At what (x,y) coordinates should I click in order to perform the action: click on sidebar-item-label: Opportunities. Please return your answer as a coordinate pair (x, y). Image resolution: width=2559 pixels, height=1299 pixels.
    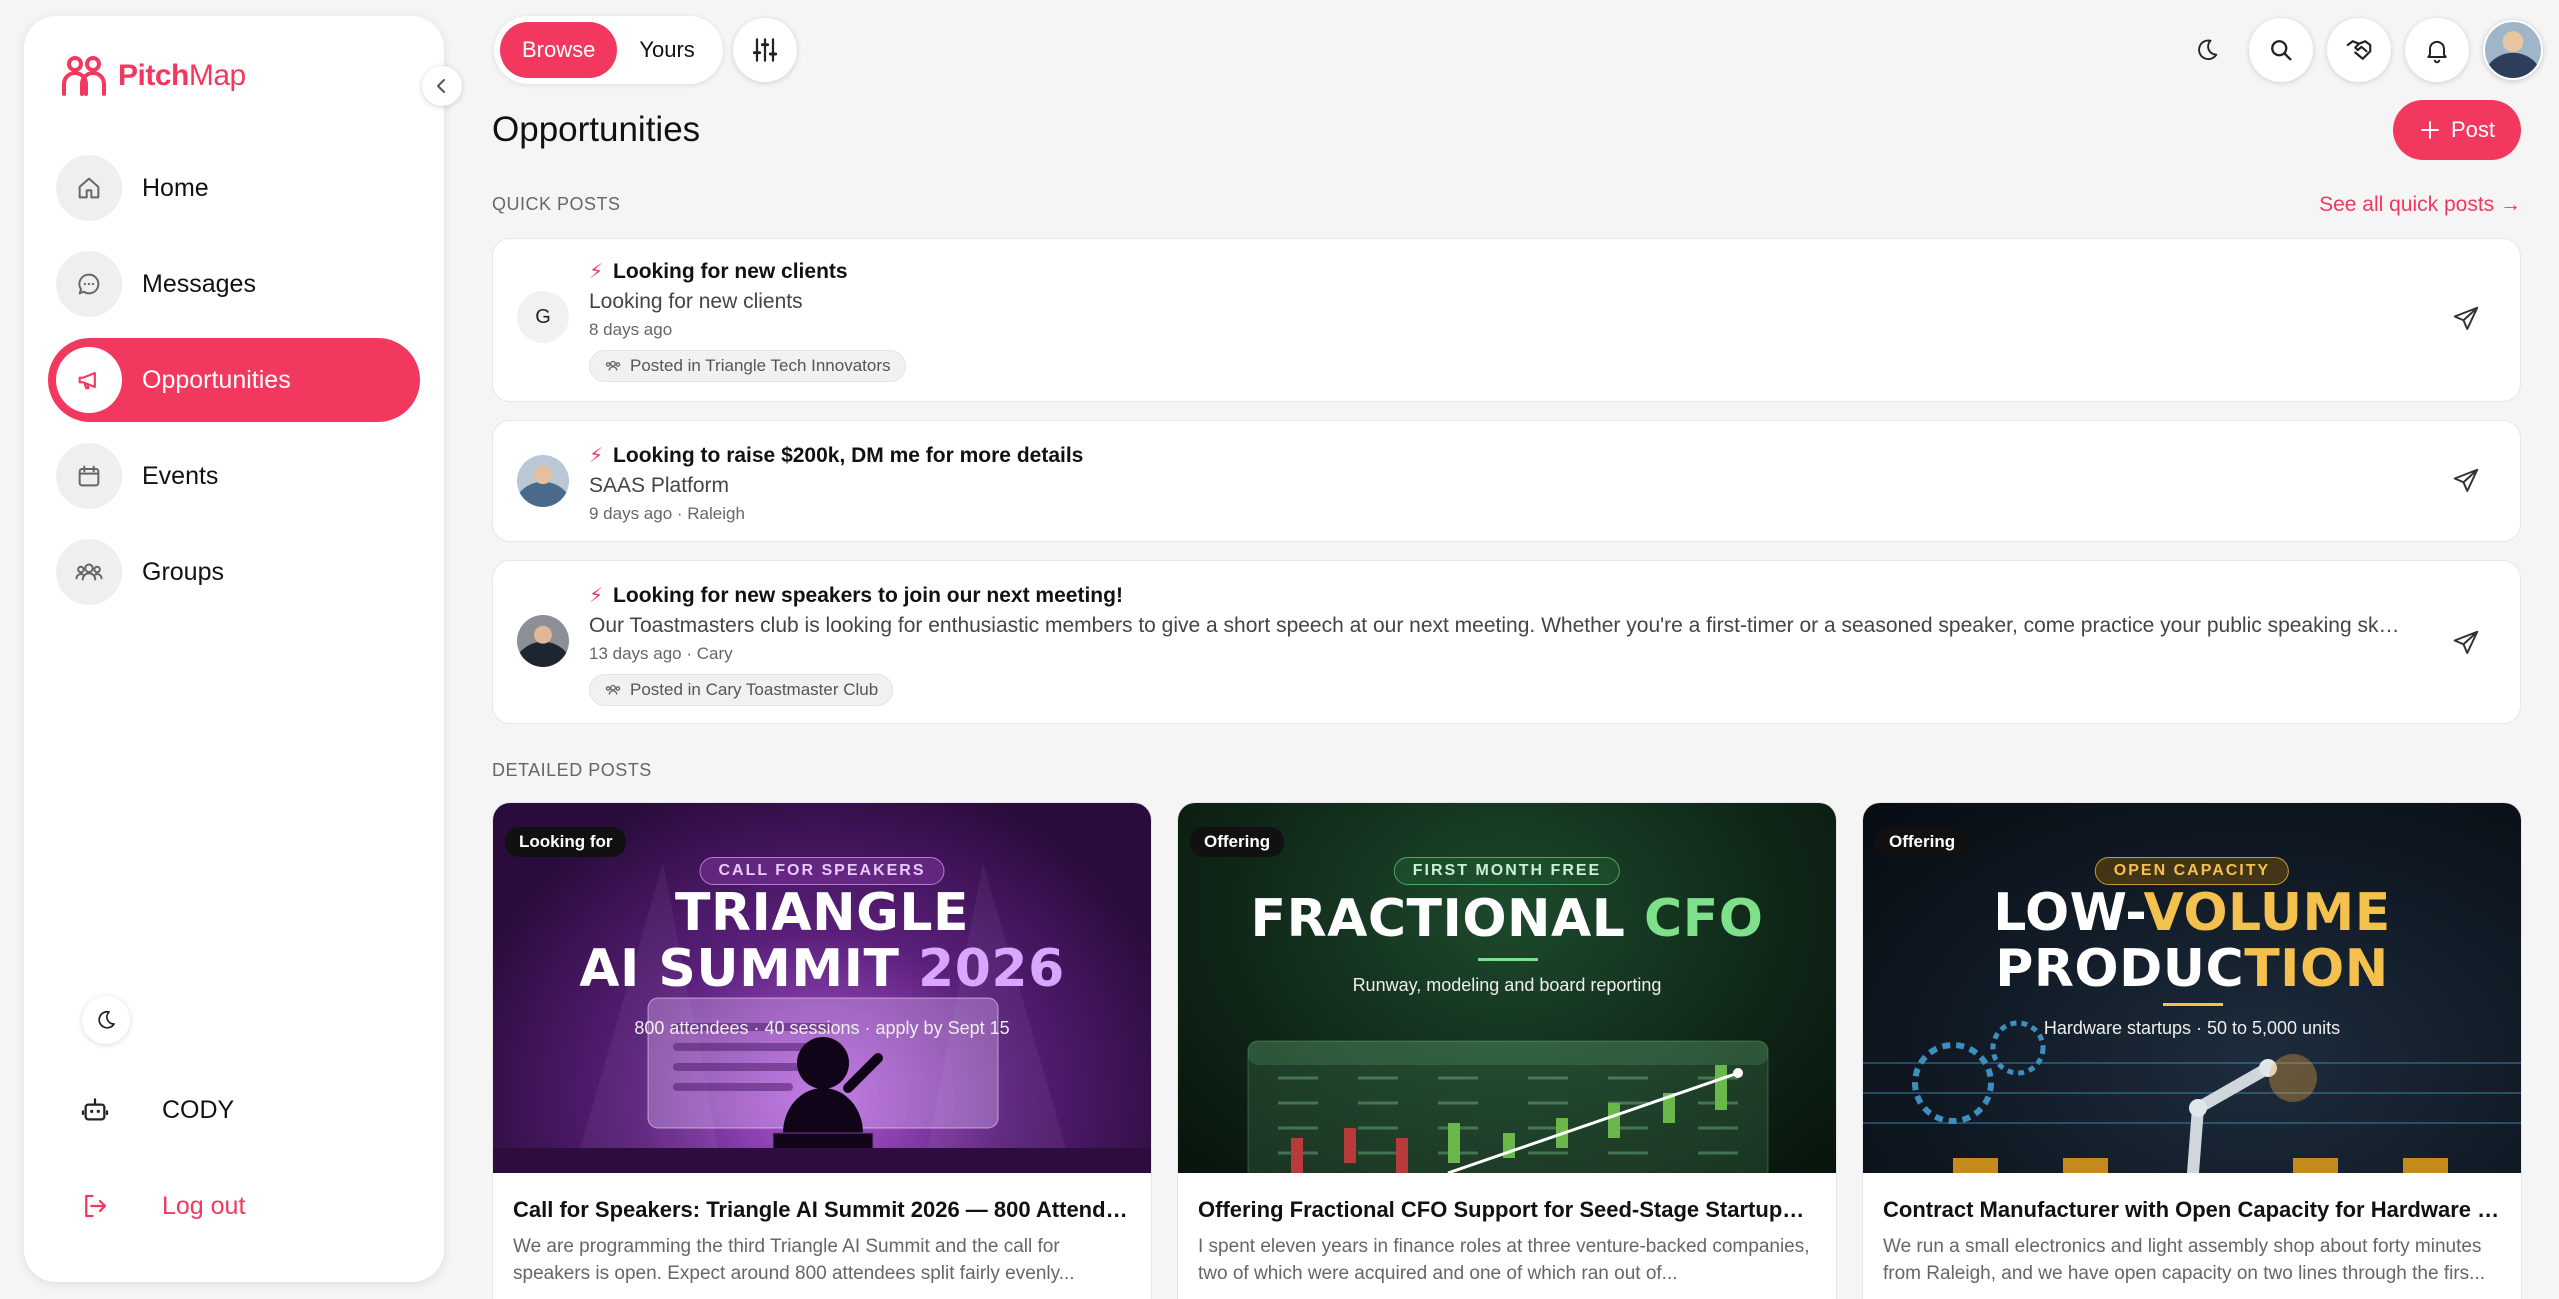
    Looking at the image, I should click on (216, 379).